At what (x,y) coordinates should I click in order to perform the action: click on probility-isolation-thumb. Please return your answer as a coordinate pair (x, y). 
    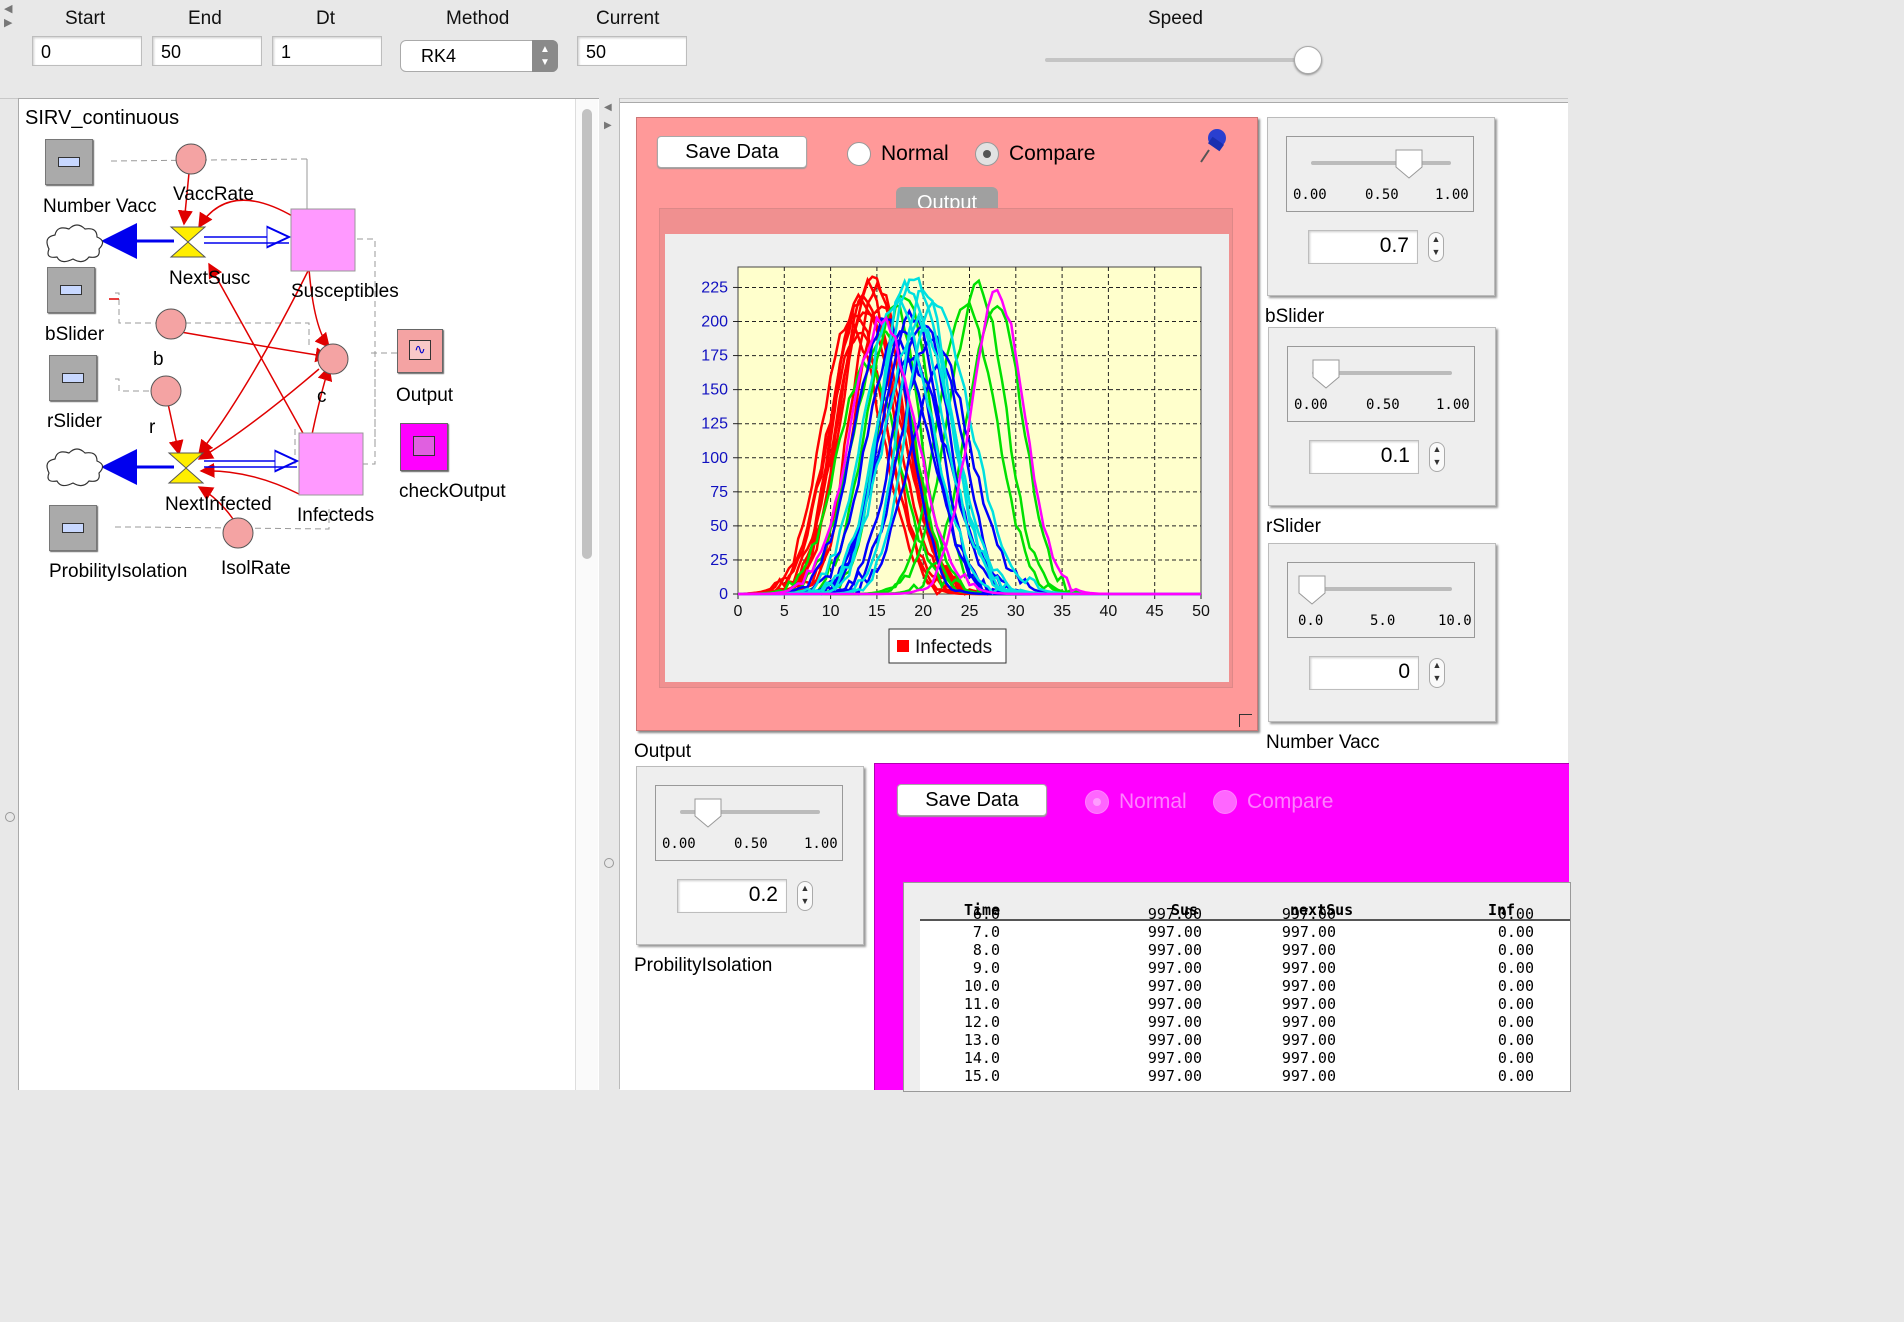
    Looking at the image, I should click on (708, 813).